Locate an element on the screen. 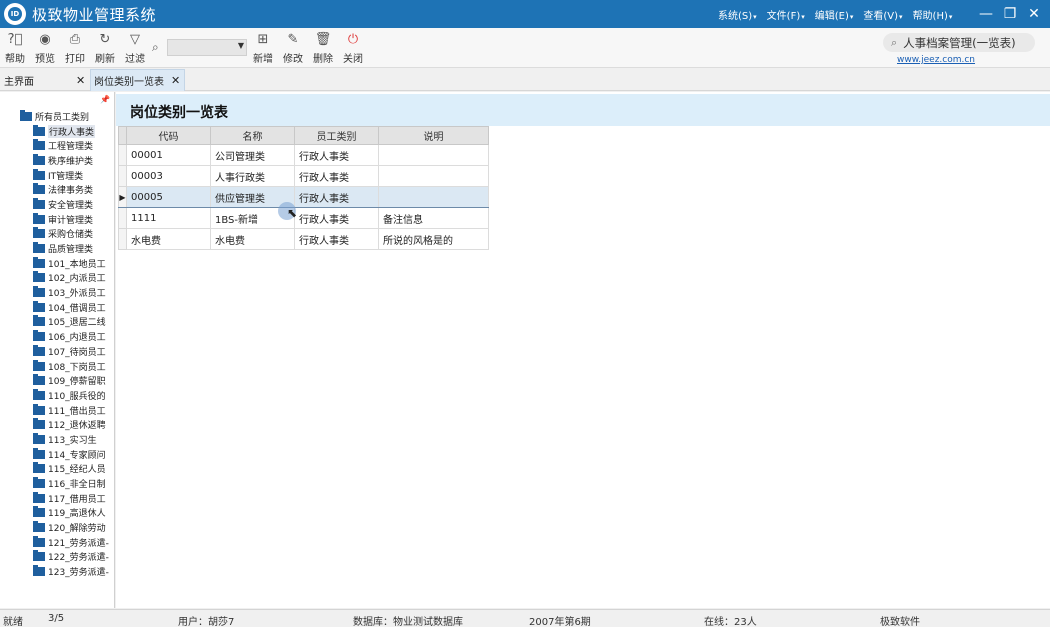 Image resolution: width=1050 pixels, height=627 pixels. tree-item: 104_借调员工 is located at coordinates (56, 307).